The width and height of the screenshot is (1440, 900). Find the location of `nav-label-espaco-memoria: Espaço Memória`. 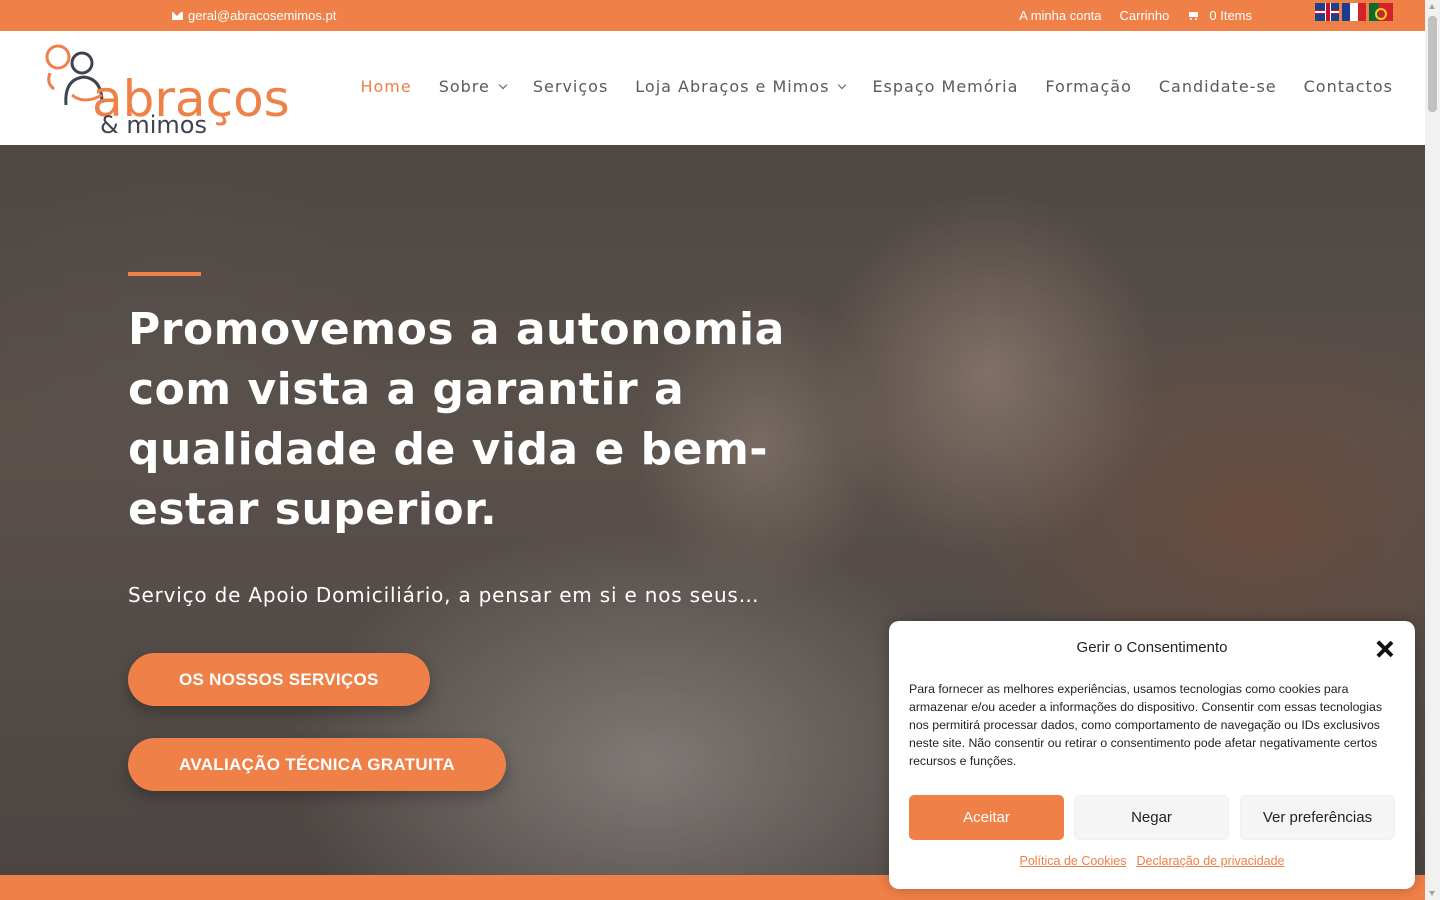

nav-label-espaco-memoria: Espaço Memória is located at coordinates (945, 86).